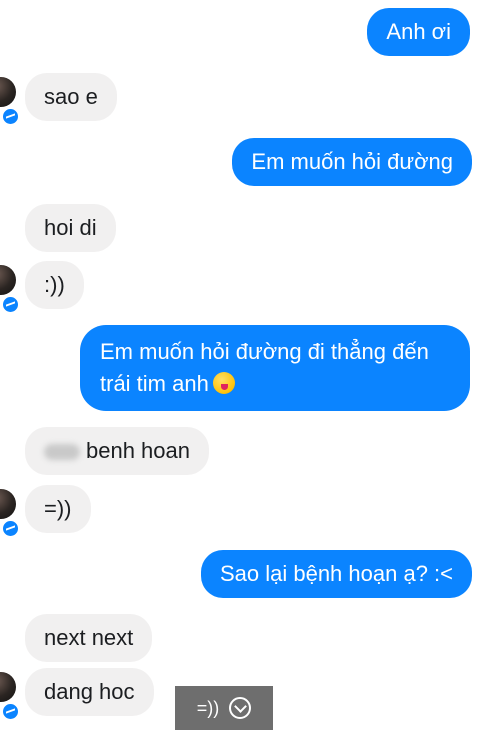 The image size is (500, 738). I want to click on message-text: hoi di, so click(70, 227).